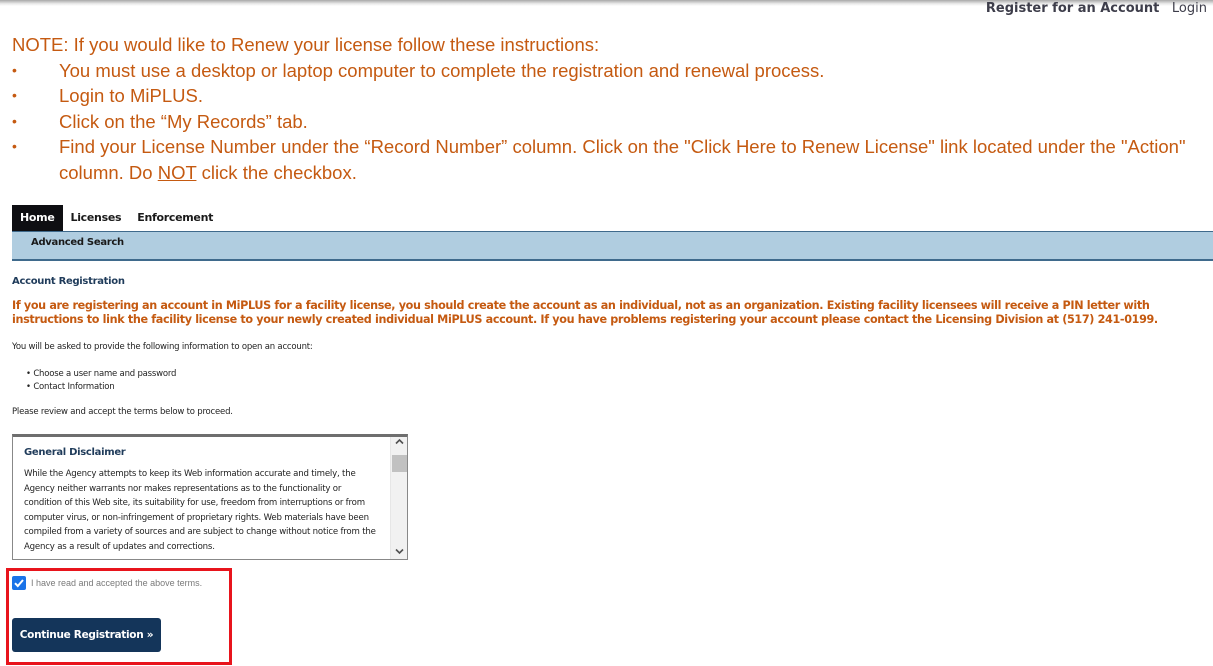 This screenshot has height=666, width=1213. What do you see at coordinates (398, 498) in the screenshot?
I see `disclaimer-scrollbar` at bounding box center [398, 498].